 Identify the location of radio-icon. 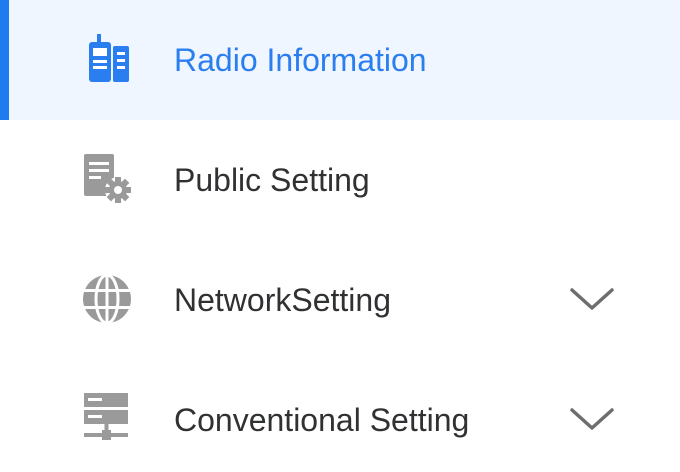
(107, 59).